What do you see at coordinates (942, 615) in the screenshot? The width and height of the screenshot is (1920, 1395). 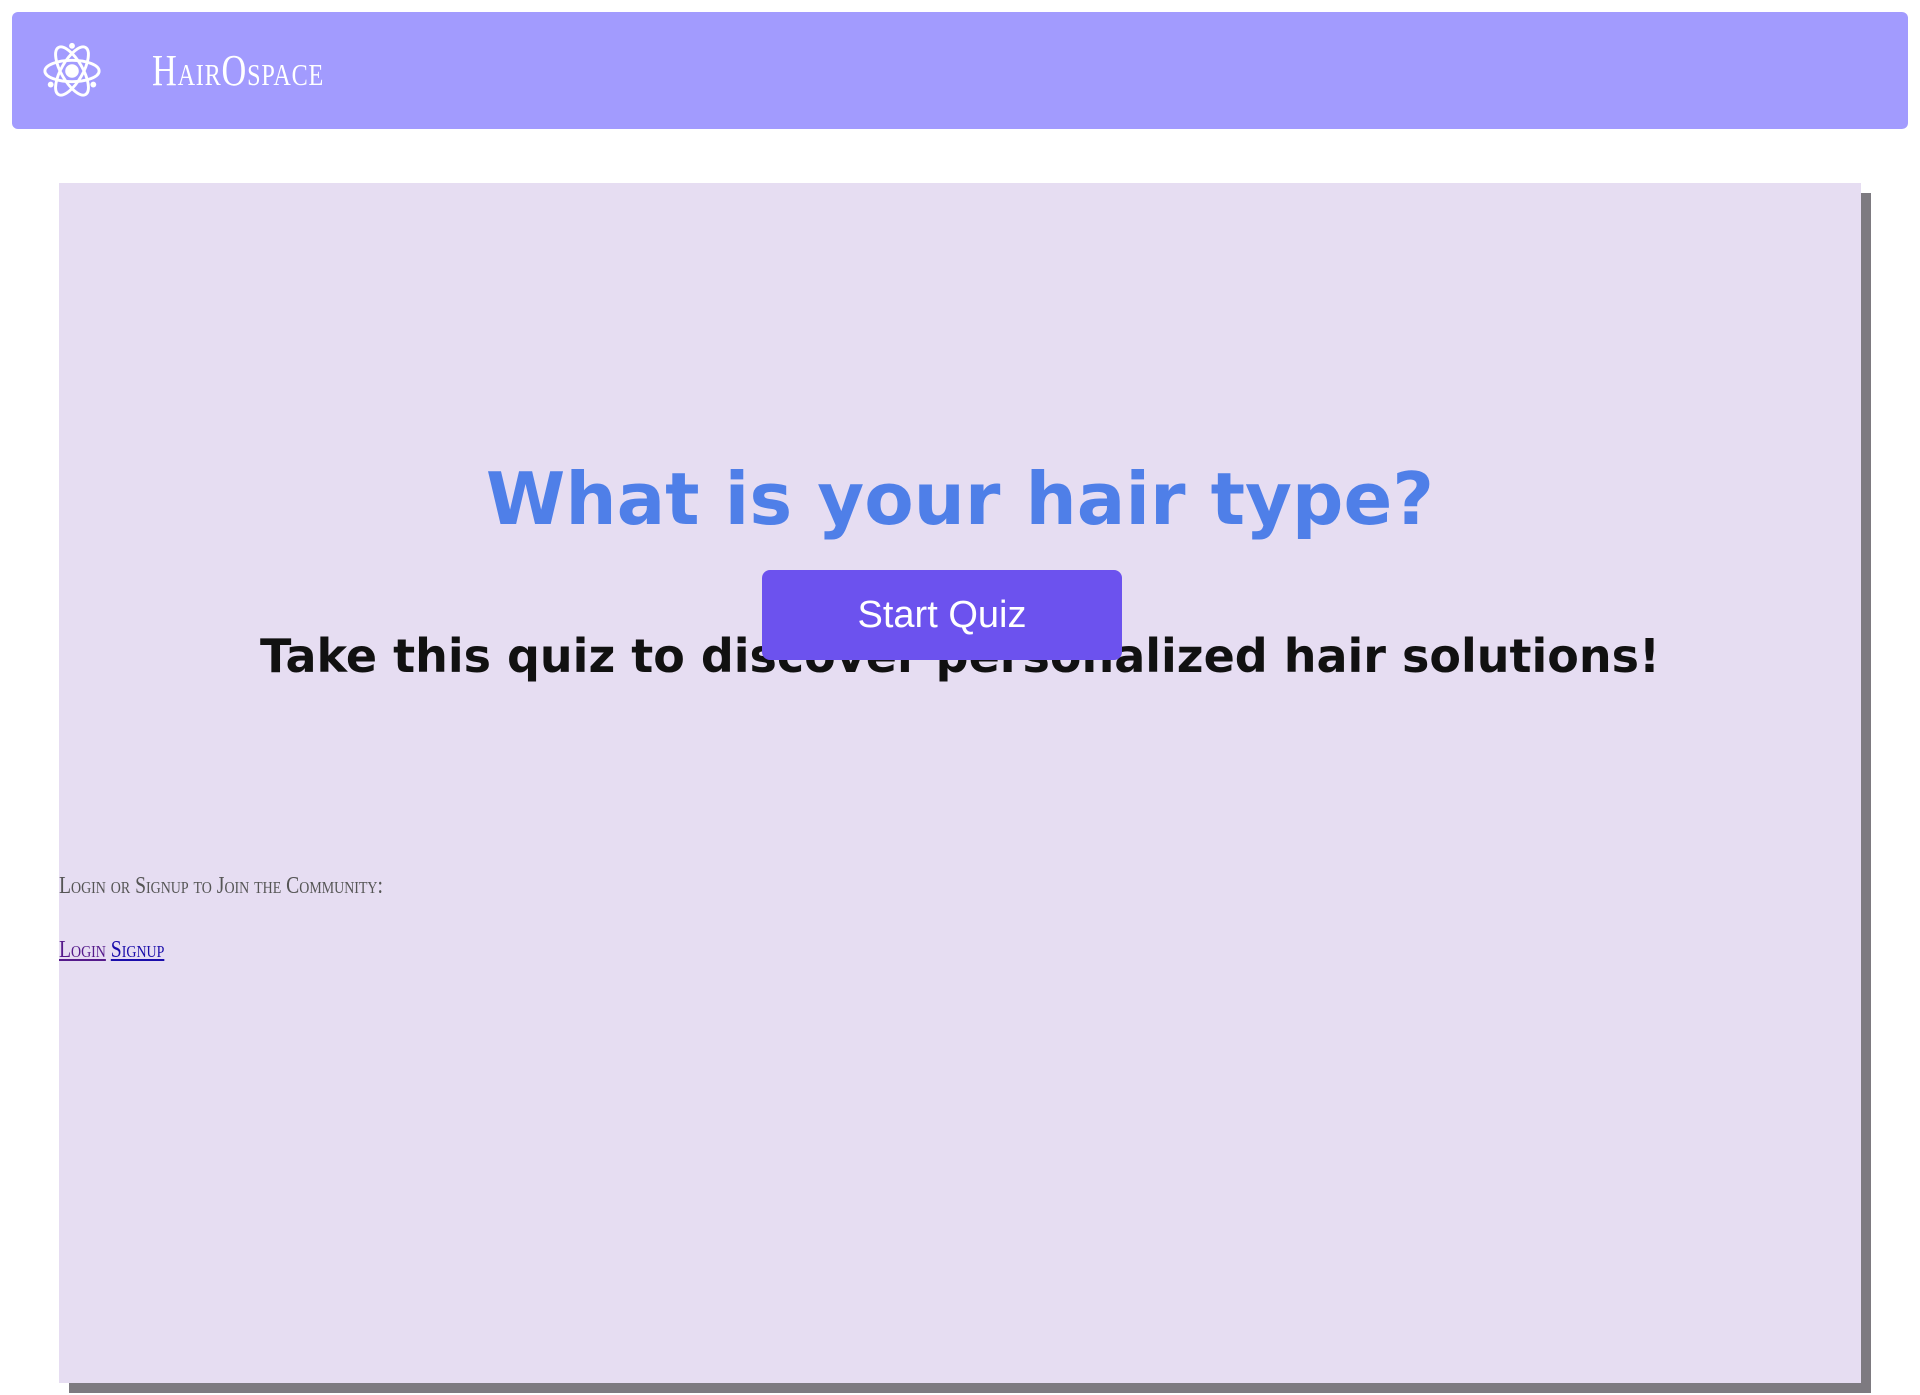 I see `start-quiz-button: Start Quiz` at bounding box center [942, 615].